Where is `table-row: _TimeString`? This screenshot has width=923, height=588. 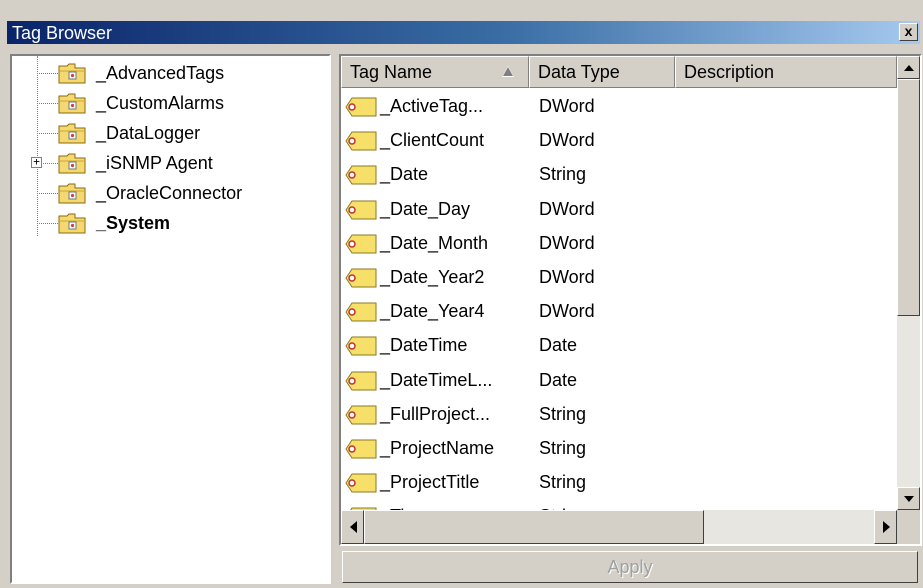 table-row: _TimeString is located at coordinates (619, 505).